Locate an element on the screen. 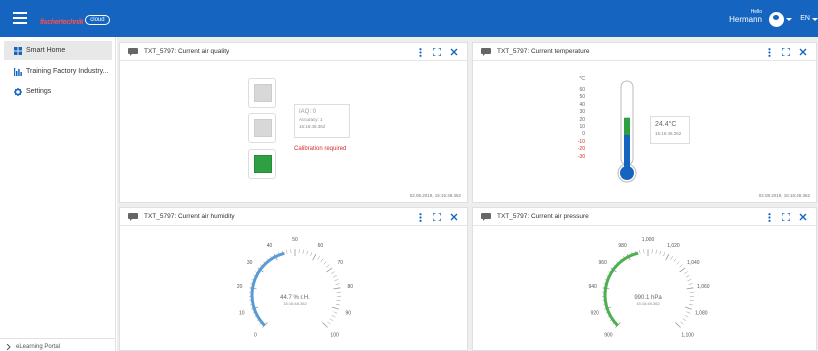 The width and height of the screenshot is (818, 351). card-actions is located at coordinates (433, 52).